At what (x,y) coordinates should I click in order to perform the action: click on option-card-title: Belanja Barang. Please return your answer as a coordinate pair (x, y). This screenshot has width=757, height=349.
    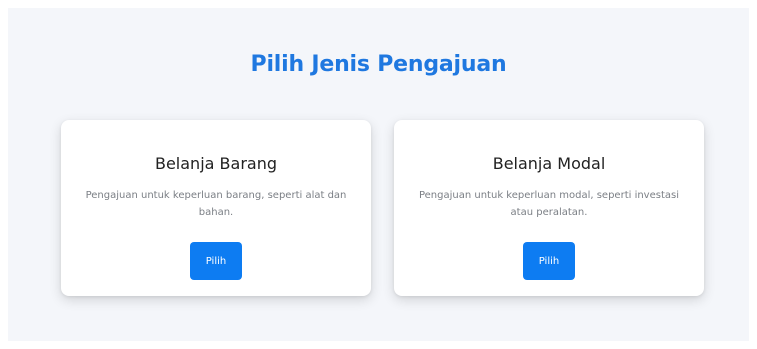
    Looking at the image, I should click on (215, 163).